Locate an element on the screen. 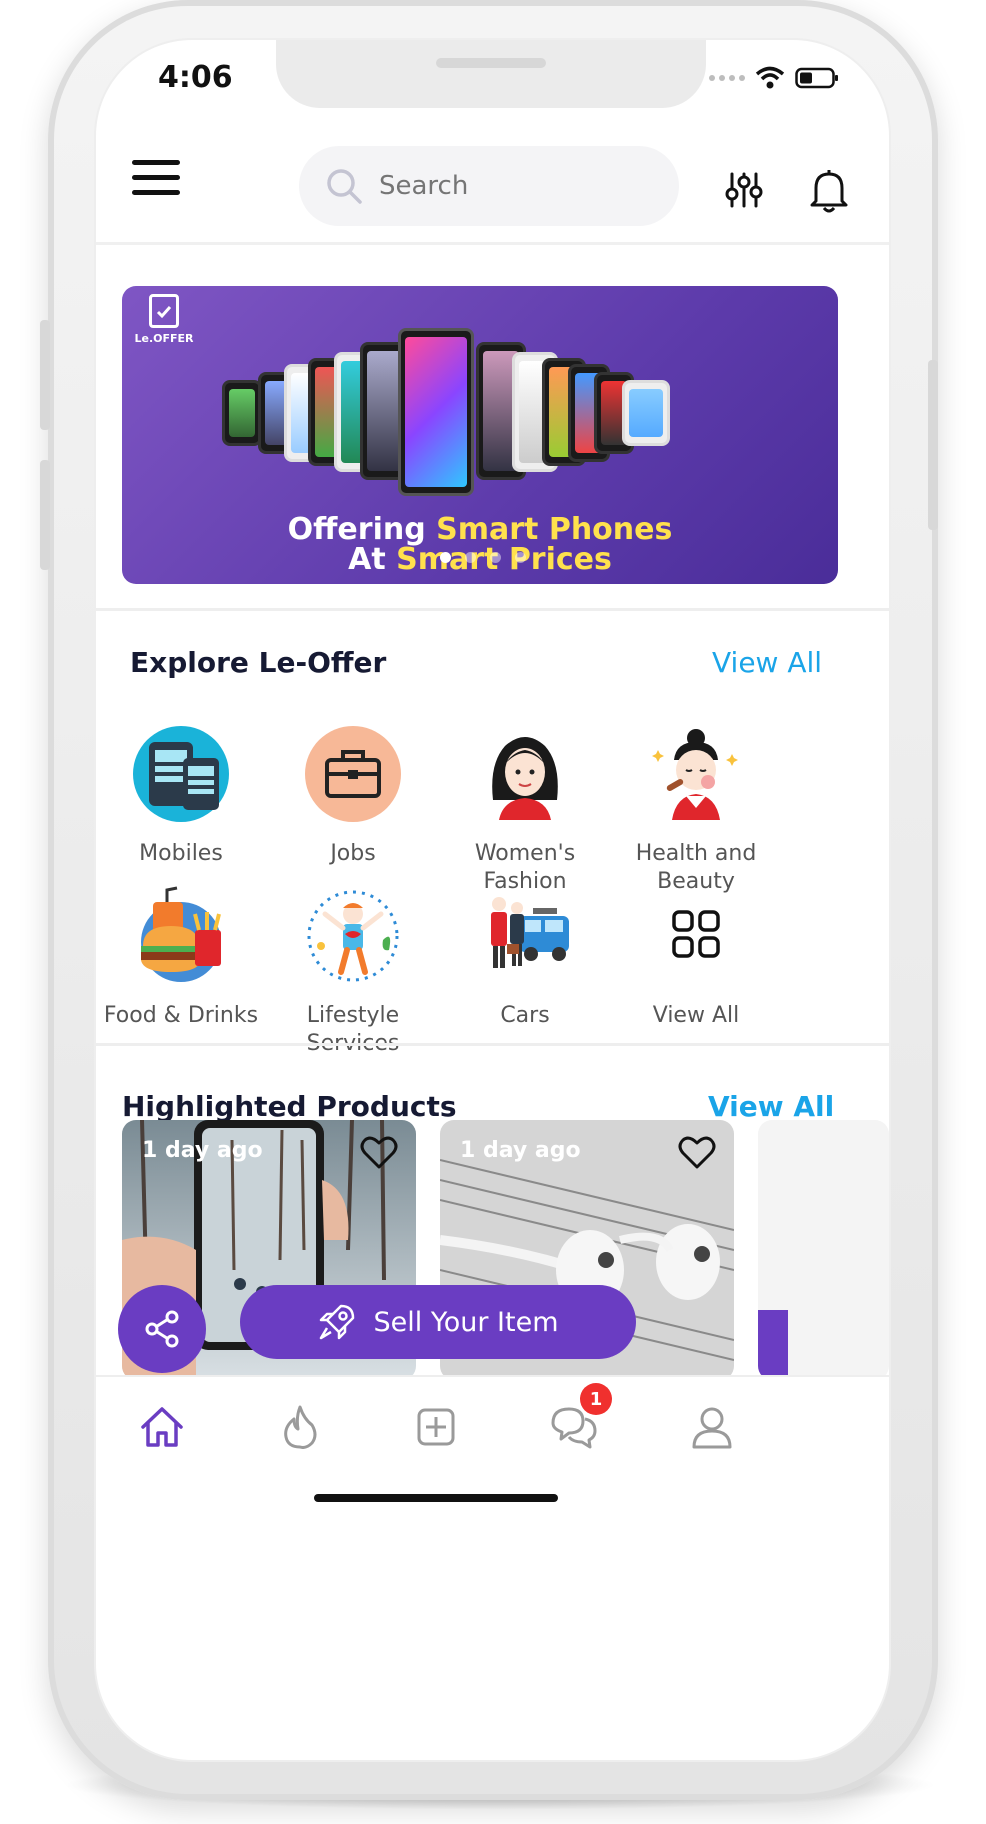 This screenshot has height=1824, width=986. add-square-icon is located at coordinates (436, 1427).